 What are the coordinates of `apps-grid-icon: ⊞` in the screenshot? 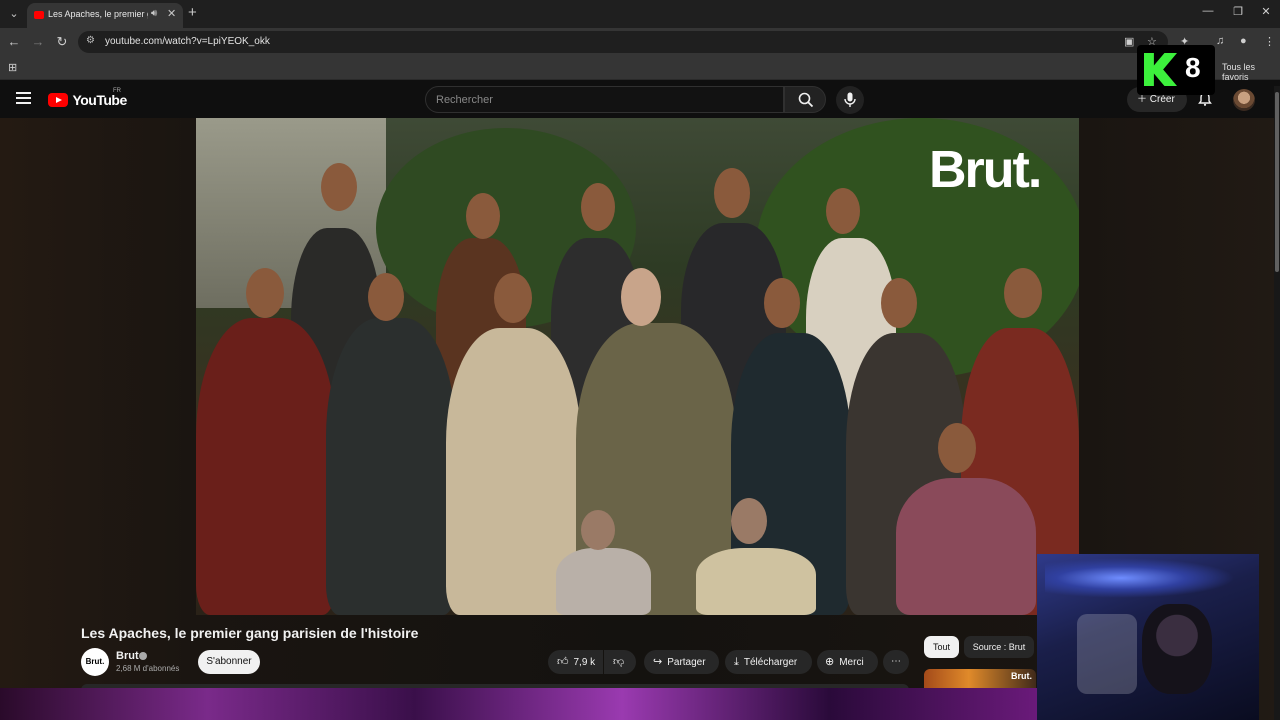 It's located at (12, 67).